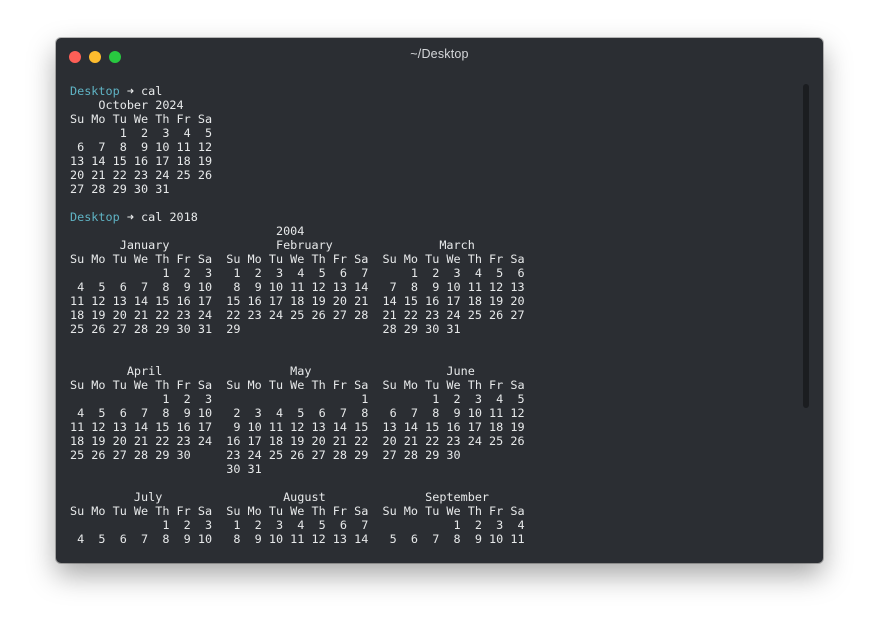 Image resolution: width=879 pixels, height=637 pixels. I want to click on window-title: ~/Desktop, so click(439, 54).